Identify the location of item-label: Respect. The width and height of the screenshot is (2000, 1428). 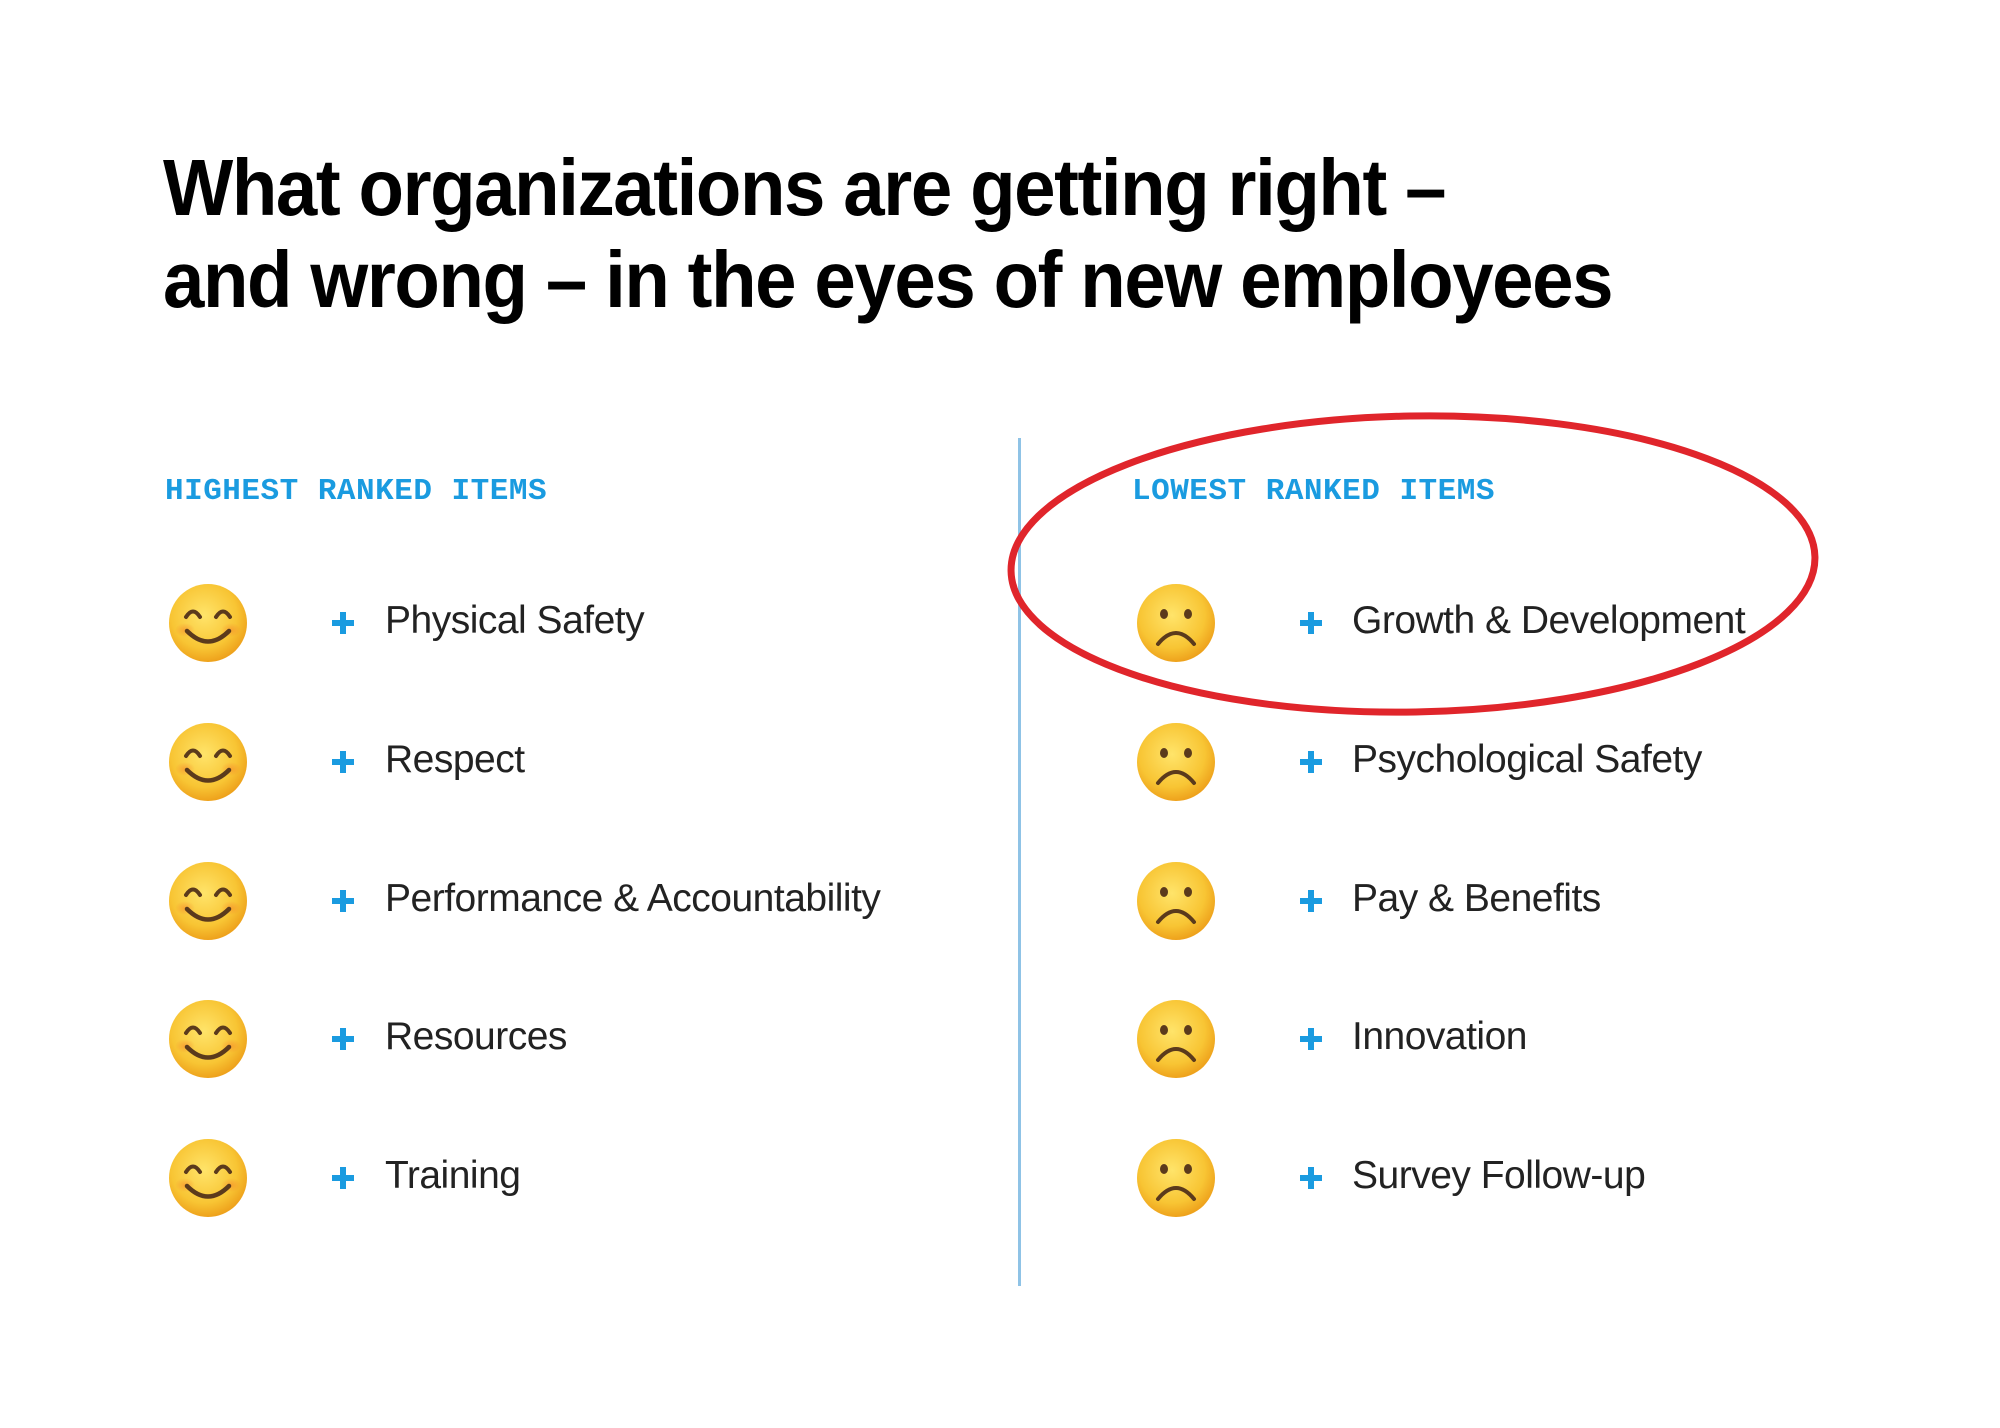
(455, 759).